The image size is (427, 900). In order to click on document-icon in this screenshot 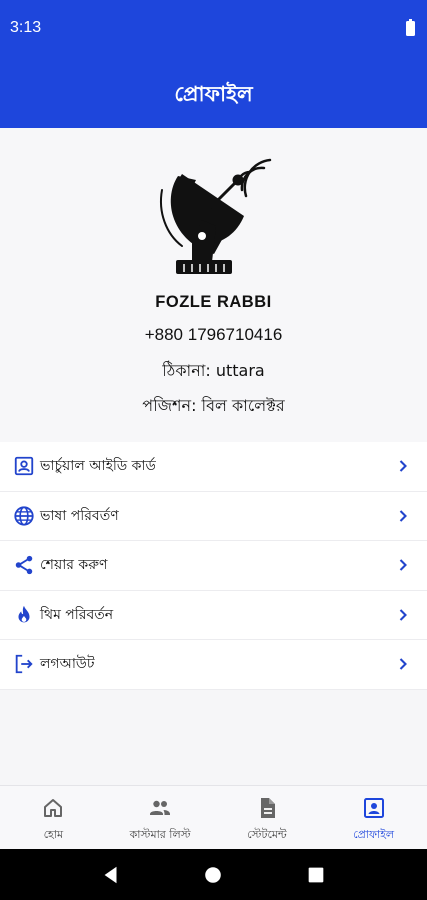, I will do `click(267, 808)`.